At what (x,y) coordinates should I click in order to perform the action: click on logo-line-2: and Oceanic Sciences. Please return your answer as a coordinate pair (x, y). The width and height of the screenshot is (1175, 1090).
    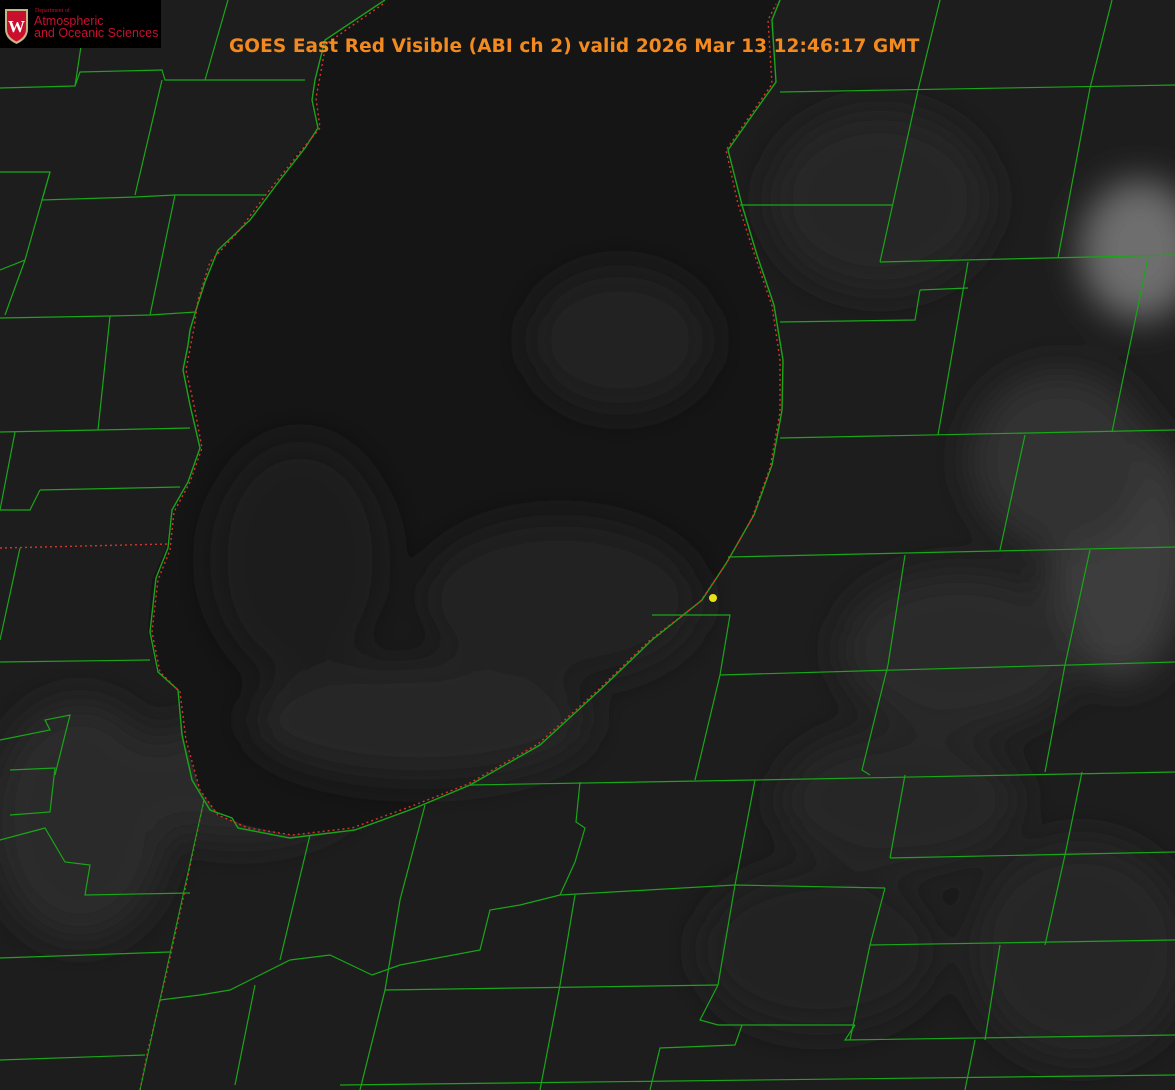
    Looking at the image, I should click on (96, 33).